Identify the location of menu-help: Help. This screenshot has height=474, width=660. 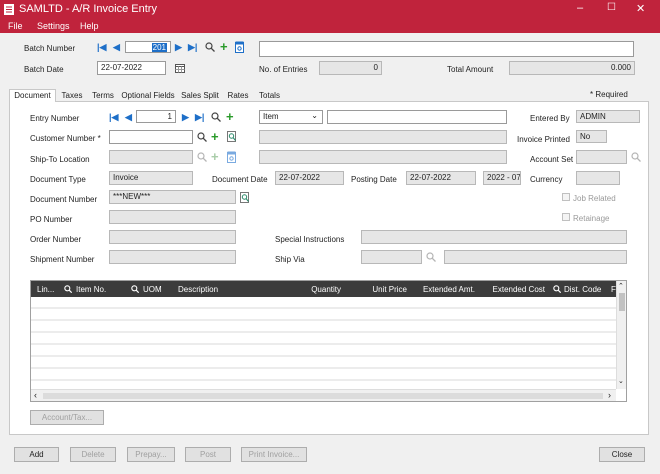
(89, 26).